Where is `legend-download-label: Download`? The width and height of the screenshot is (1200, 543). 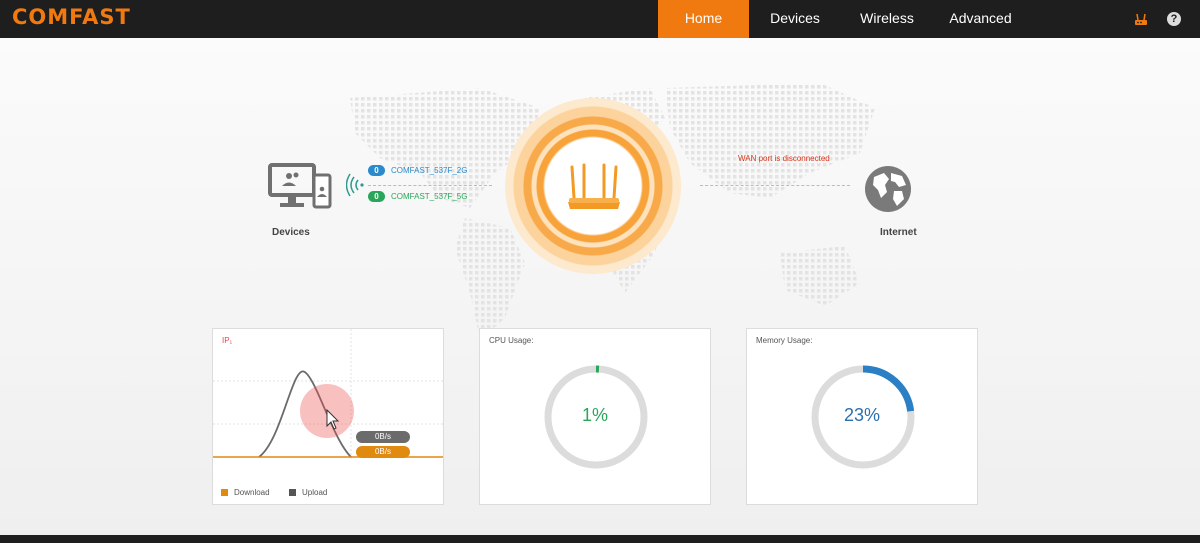
legend-download-label: Download is located at coordinates (252, 492).